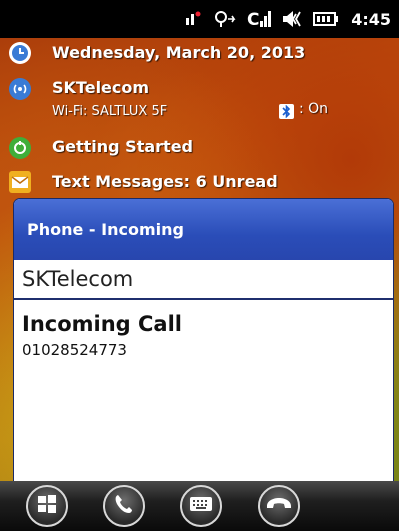  I want to click on call-status: Incoming Call, so click(102, 324).